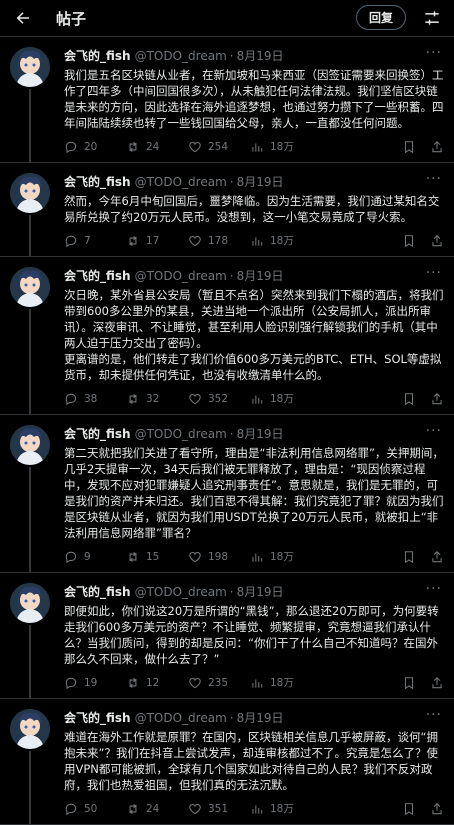  Describe the element at coordinates (219, 683) in the screenshot. I see `like-action: 235` at that location.